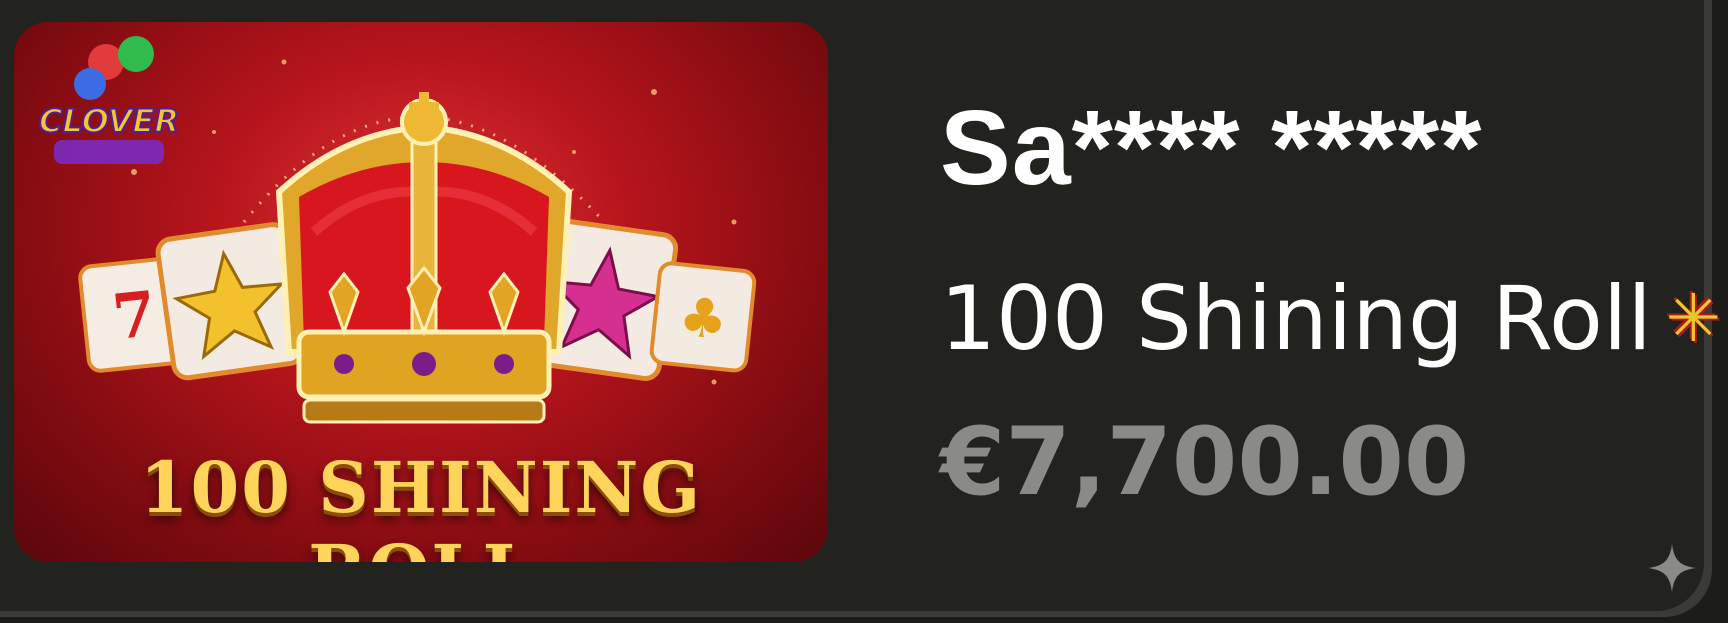 Image resolution: width=1728 pixels, height=623 pixels. I want to click on game-name: 100 Shining Roll, so click(1296, 318).